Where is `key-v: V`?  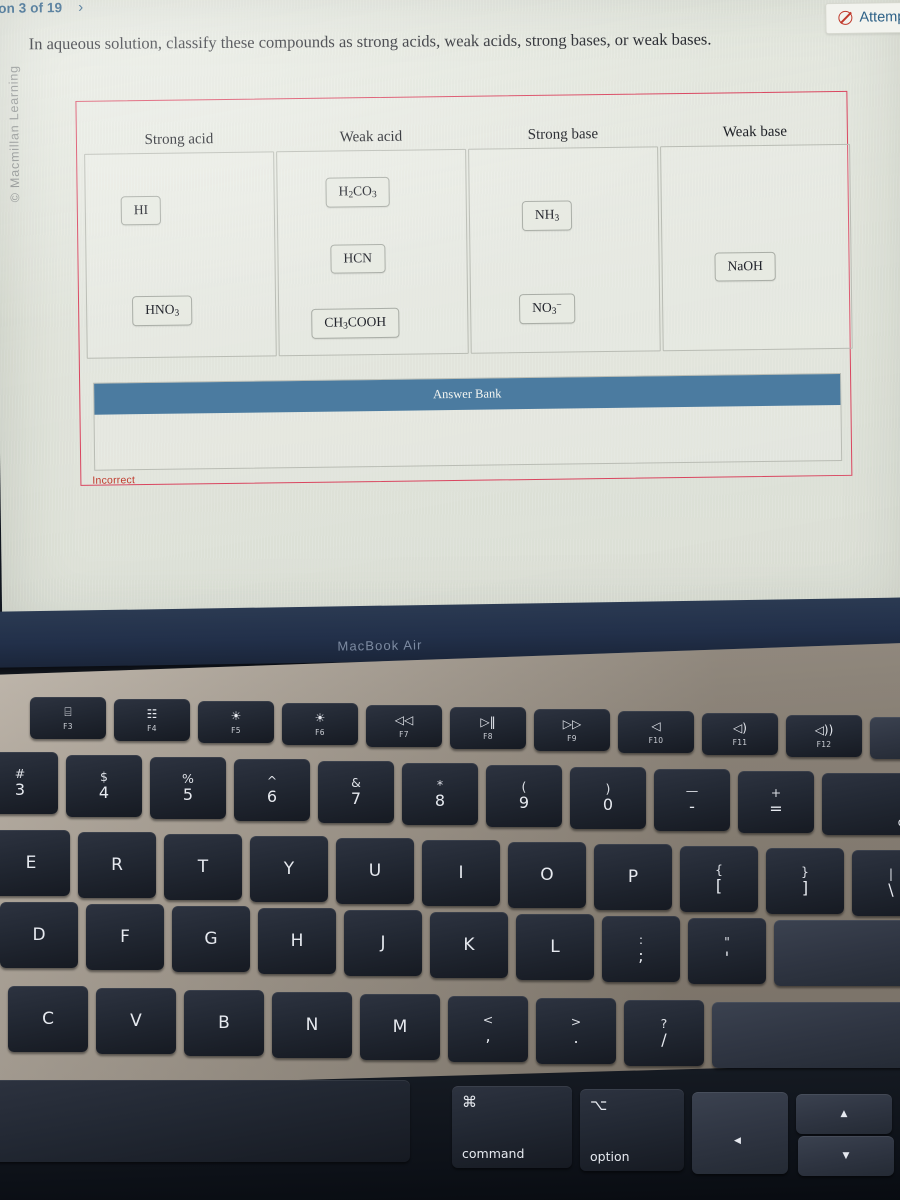 key-v: V is located at coordinates (136, 1021).